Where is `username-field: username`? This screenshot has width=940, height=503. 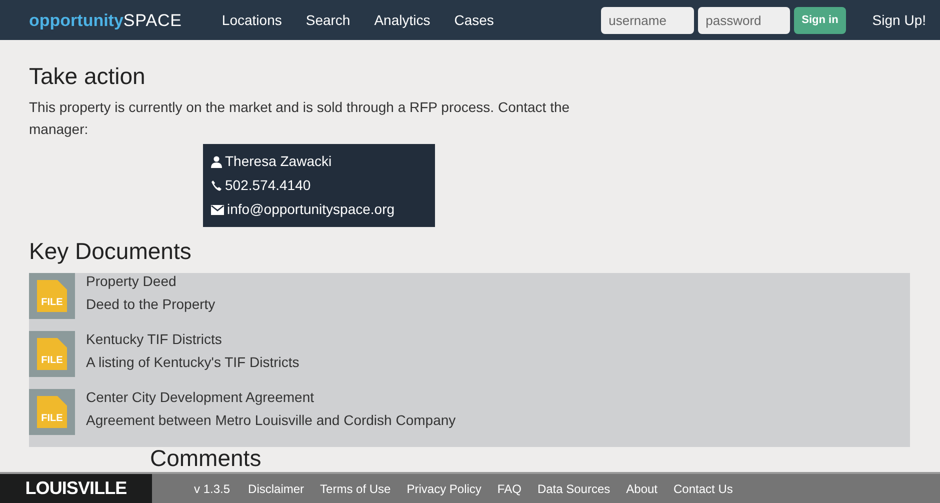 username-field: username is located at coordinates (647, 20).